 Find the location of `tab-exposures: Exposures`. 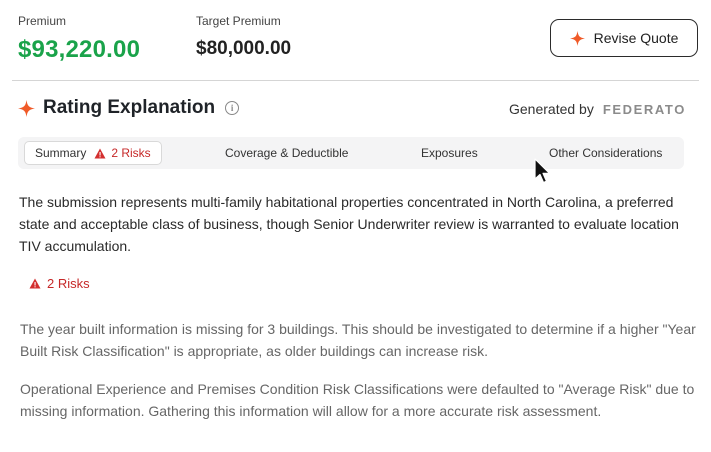

tab-exposures: Exposures is located at coordinates (449, 153).